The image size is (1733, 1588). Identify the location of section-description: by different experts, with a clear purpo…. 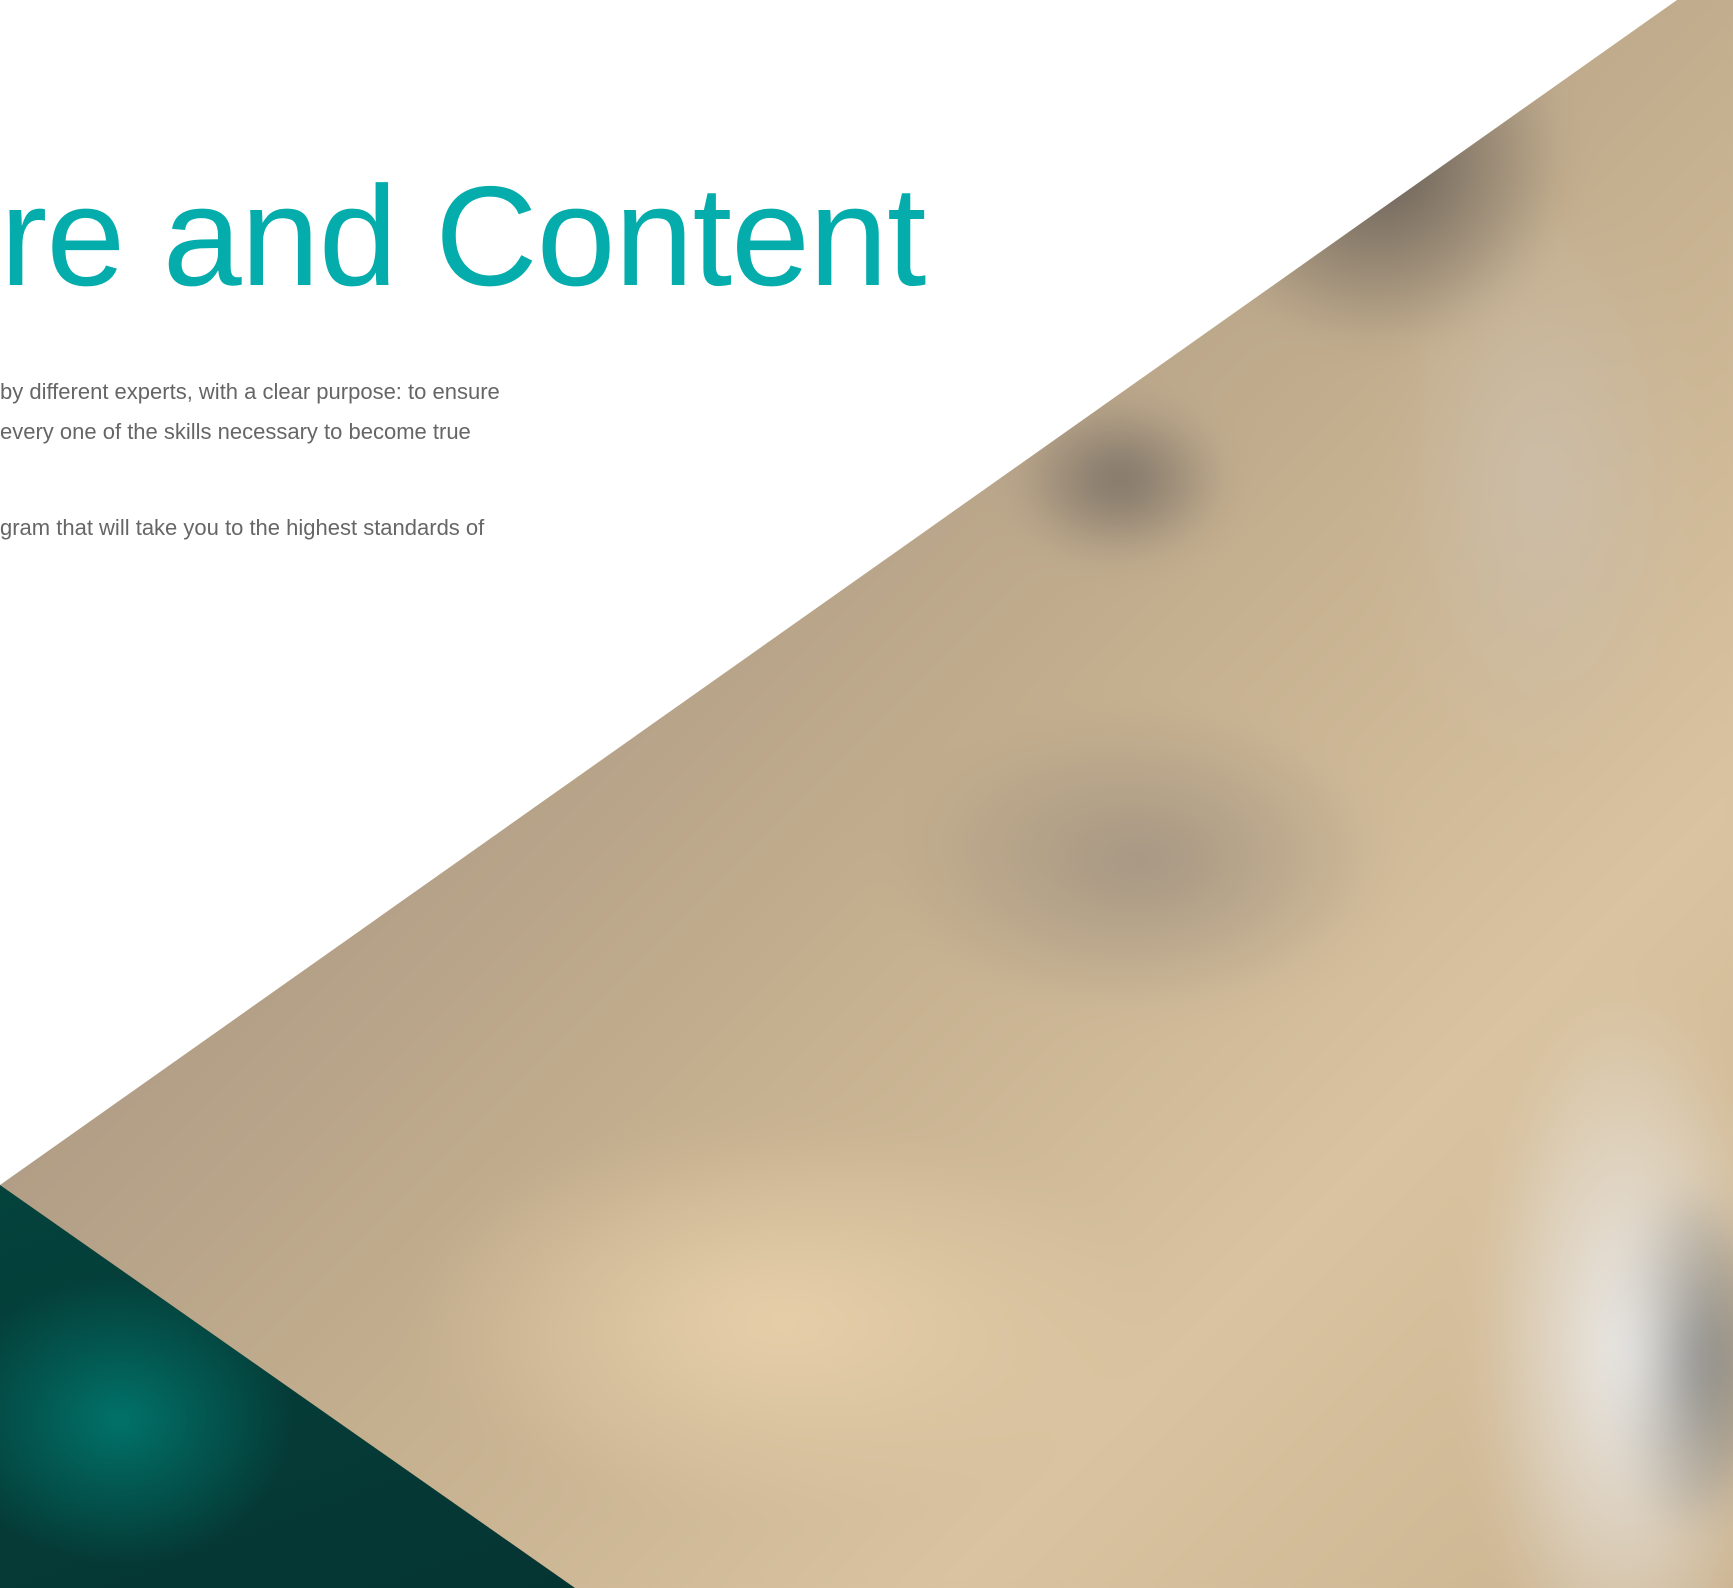
(305, 460).